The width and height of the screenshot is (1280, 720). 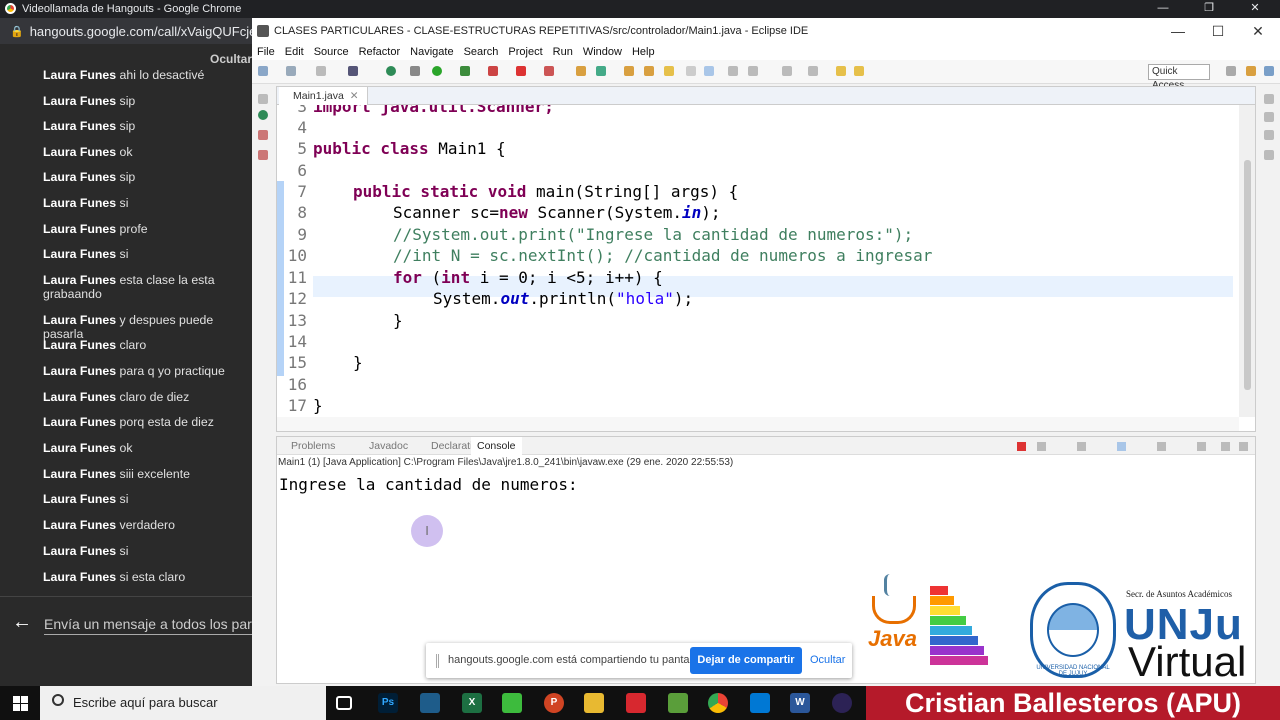 I want to click on menu-help: Help, so click(x=643, y=52).